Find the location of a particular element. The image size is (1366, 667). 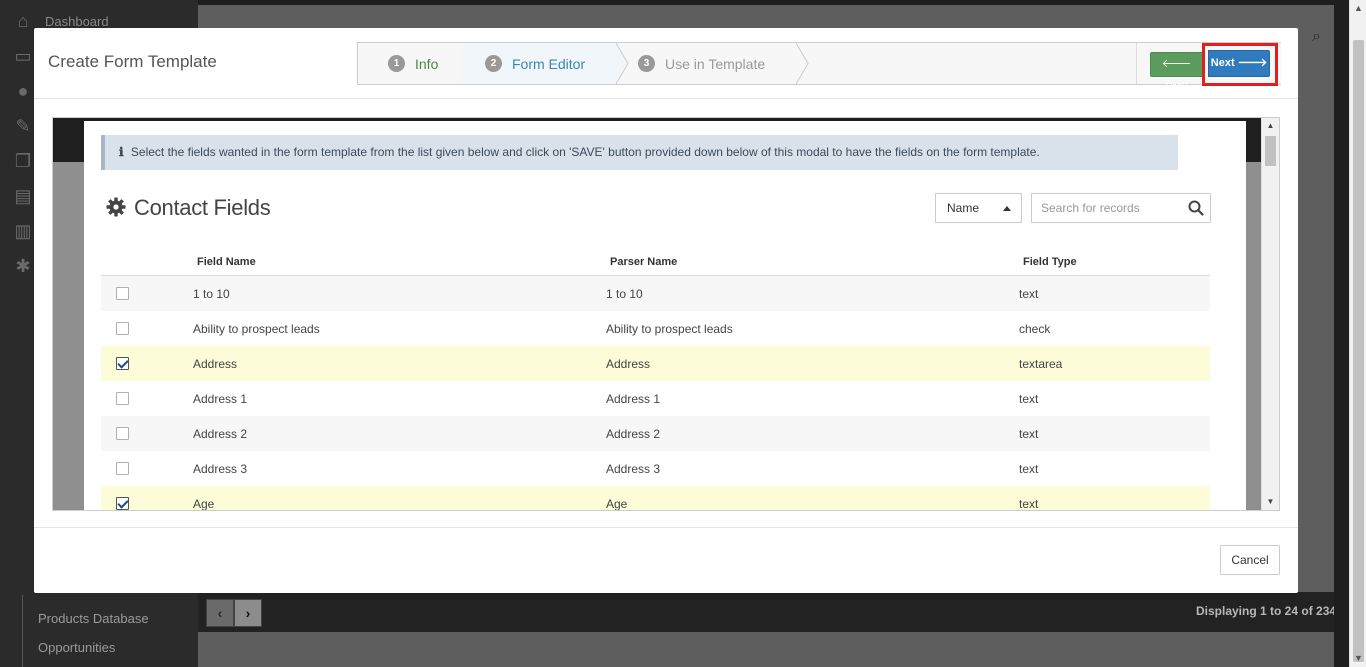

wizard-step-use-in-template: 3 Use in Template is located at coordinates (706, 63).